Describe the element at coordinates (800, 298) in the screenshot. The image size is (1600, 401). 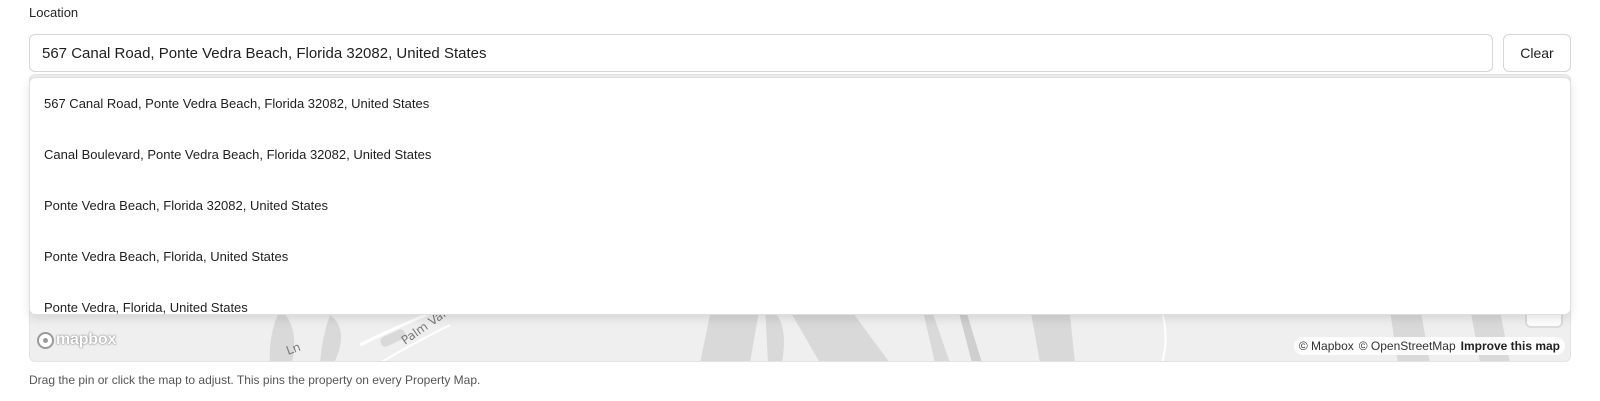
I see `suggestion-item: Ponte Vedra, Florida, United States` at that location.